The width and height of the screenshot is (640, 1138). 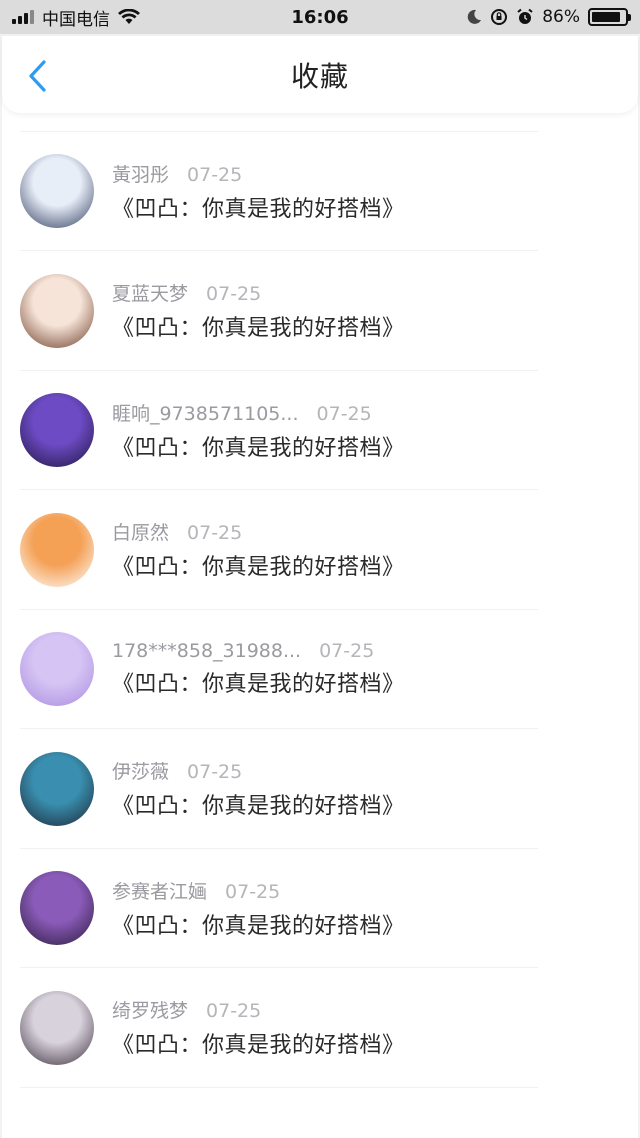 I want to click on item-meta: 绮罗残梦 07-25, so click(x=258, y=1009).